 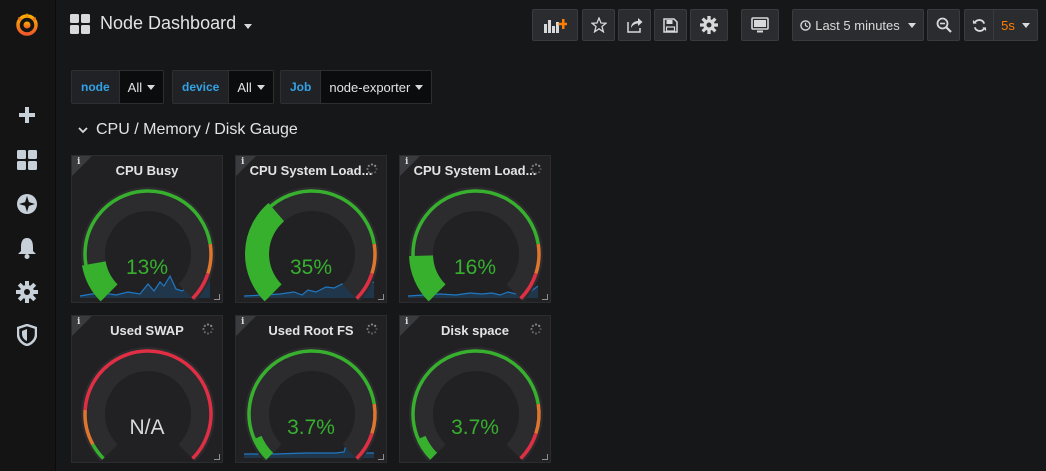 What do you see at coordinates (1015, 25) in the screenshot?
I see `refresh-interval-picker: 5s` at bounding box center [1015, 25].